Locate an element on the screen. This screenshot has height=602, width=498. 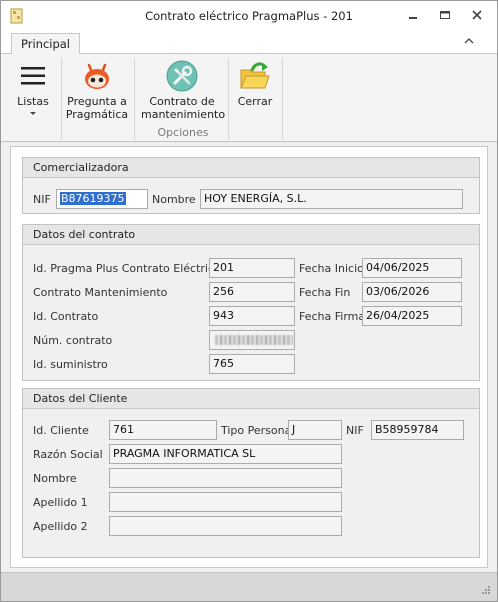
resize-grip-icon is located at coordinates (486, 590).